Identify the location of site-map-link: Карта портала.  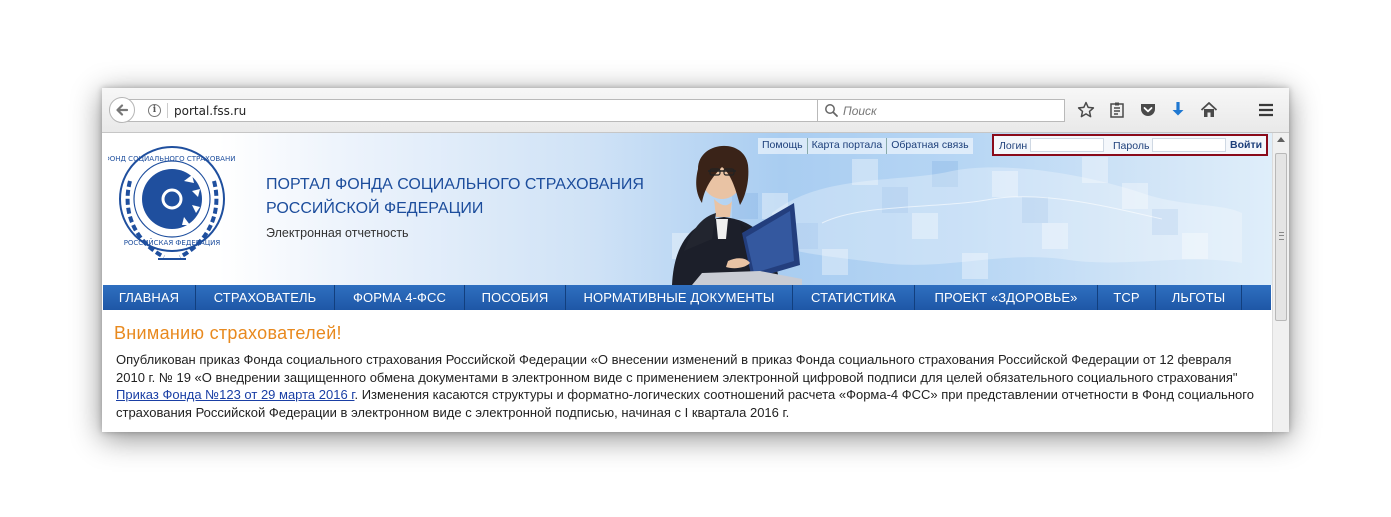
(847, 146).